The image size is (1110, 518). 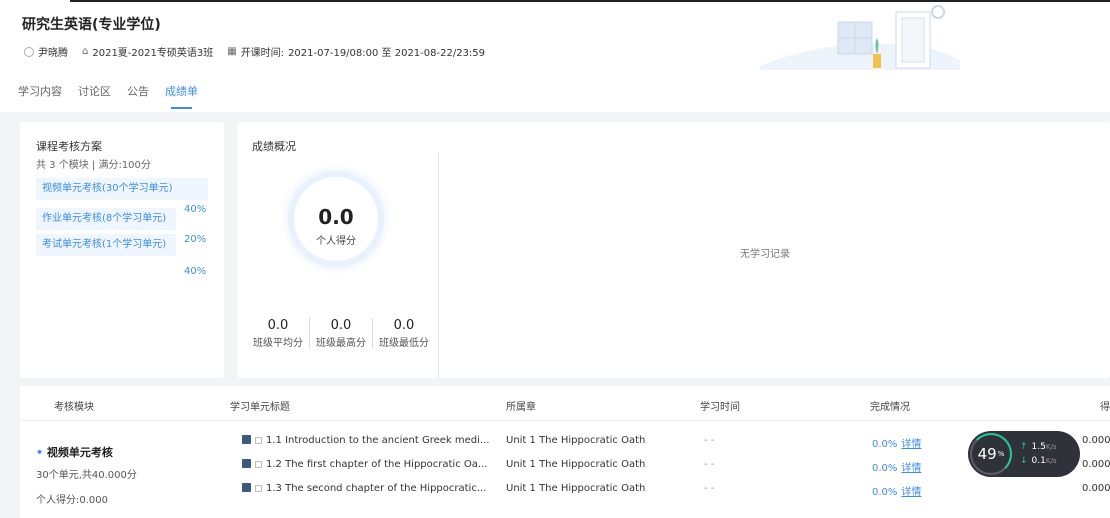 What do you see at coordinates (93, 165) in the screenshot?
I see `plan-subtitle: 共 3 个模块 | 满分:100分` at bounding box center [93, 165].